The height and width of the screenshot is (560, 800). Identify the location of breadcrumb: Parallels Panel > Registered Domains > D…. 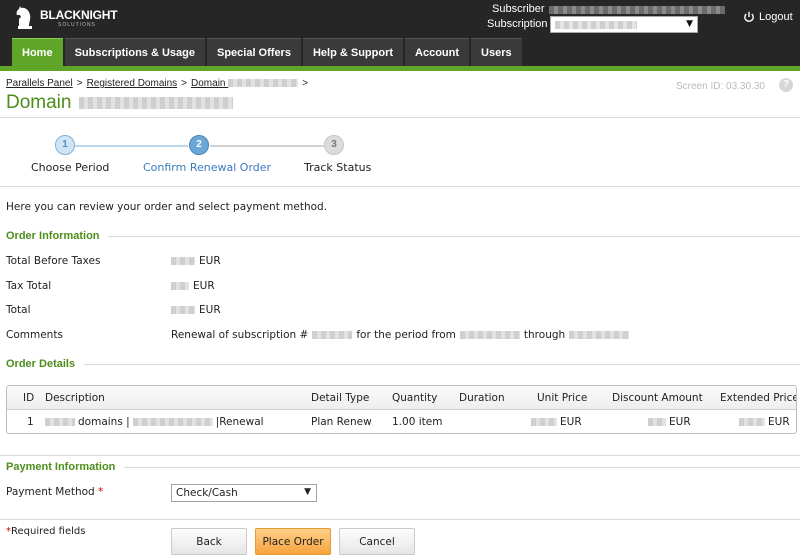
(157, 83).